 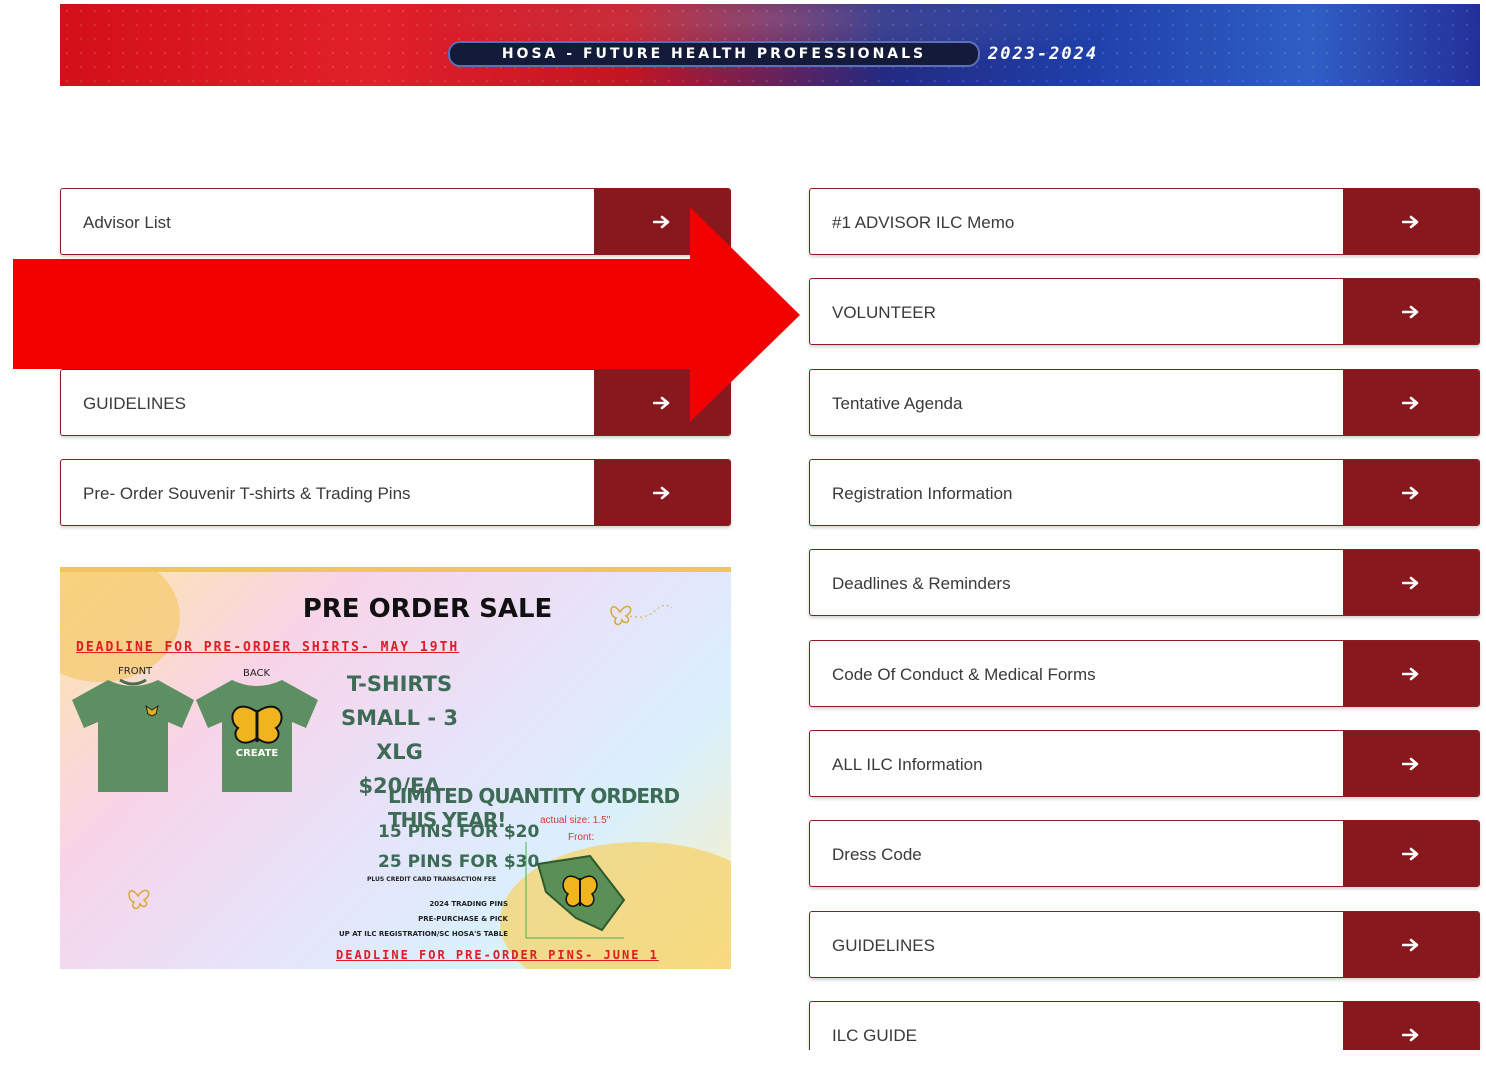 What do you see at coordinates (884, 312) in the screenshot?
I see `link-label: VOLUNTEER` at bounding box center [884, 312].